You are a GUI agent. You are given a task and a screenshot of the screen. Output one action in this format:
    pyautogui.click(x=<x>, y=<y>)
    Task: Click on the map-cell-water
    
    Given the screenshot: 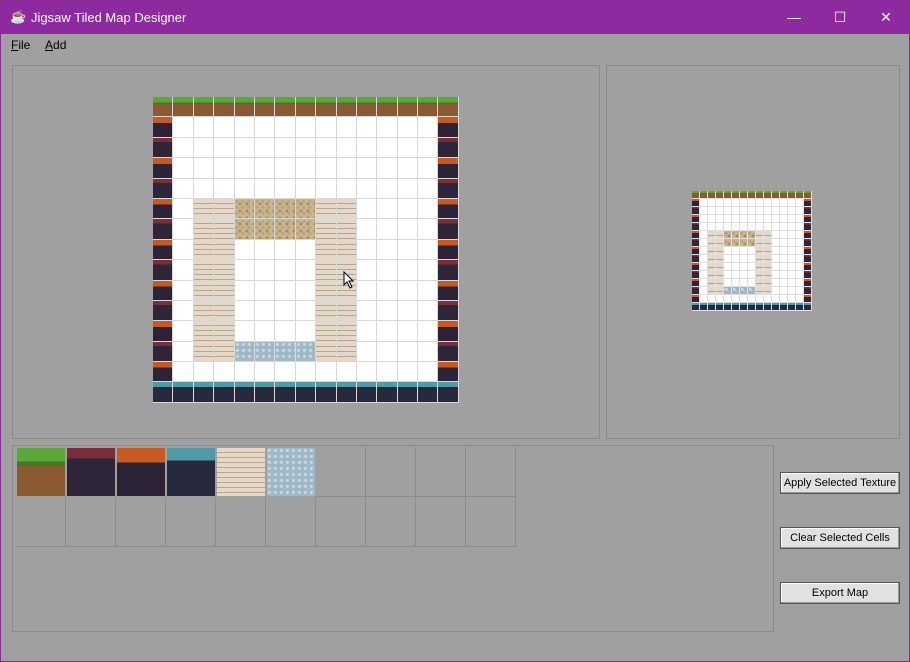 What is the action you would take?
    pyautogui.click(x=265, y=352)
    